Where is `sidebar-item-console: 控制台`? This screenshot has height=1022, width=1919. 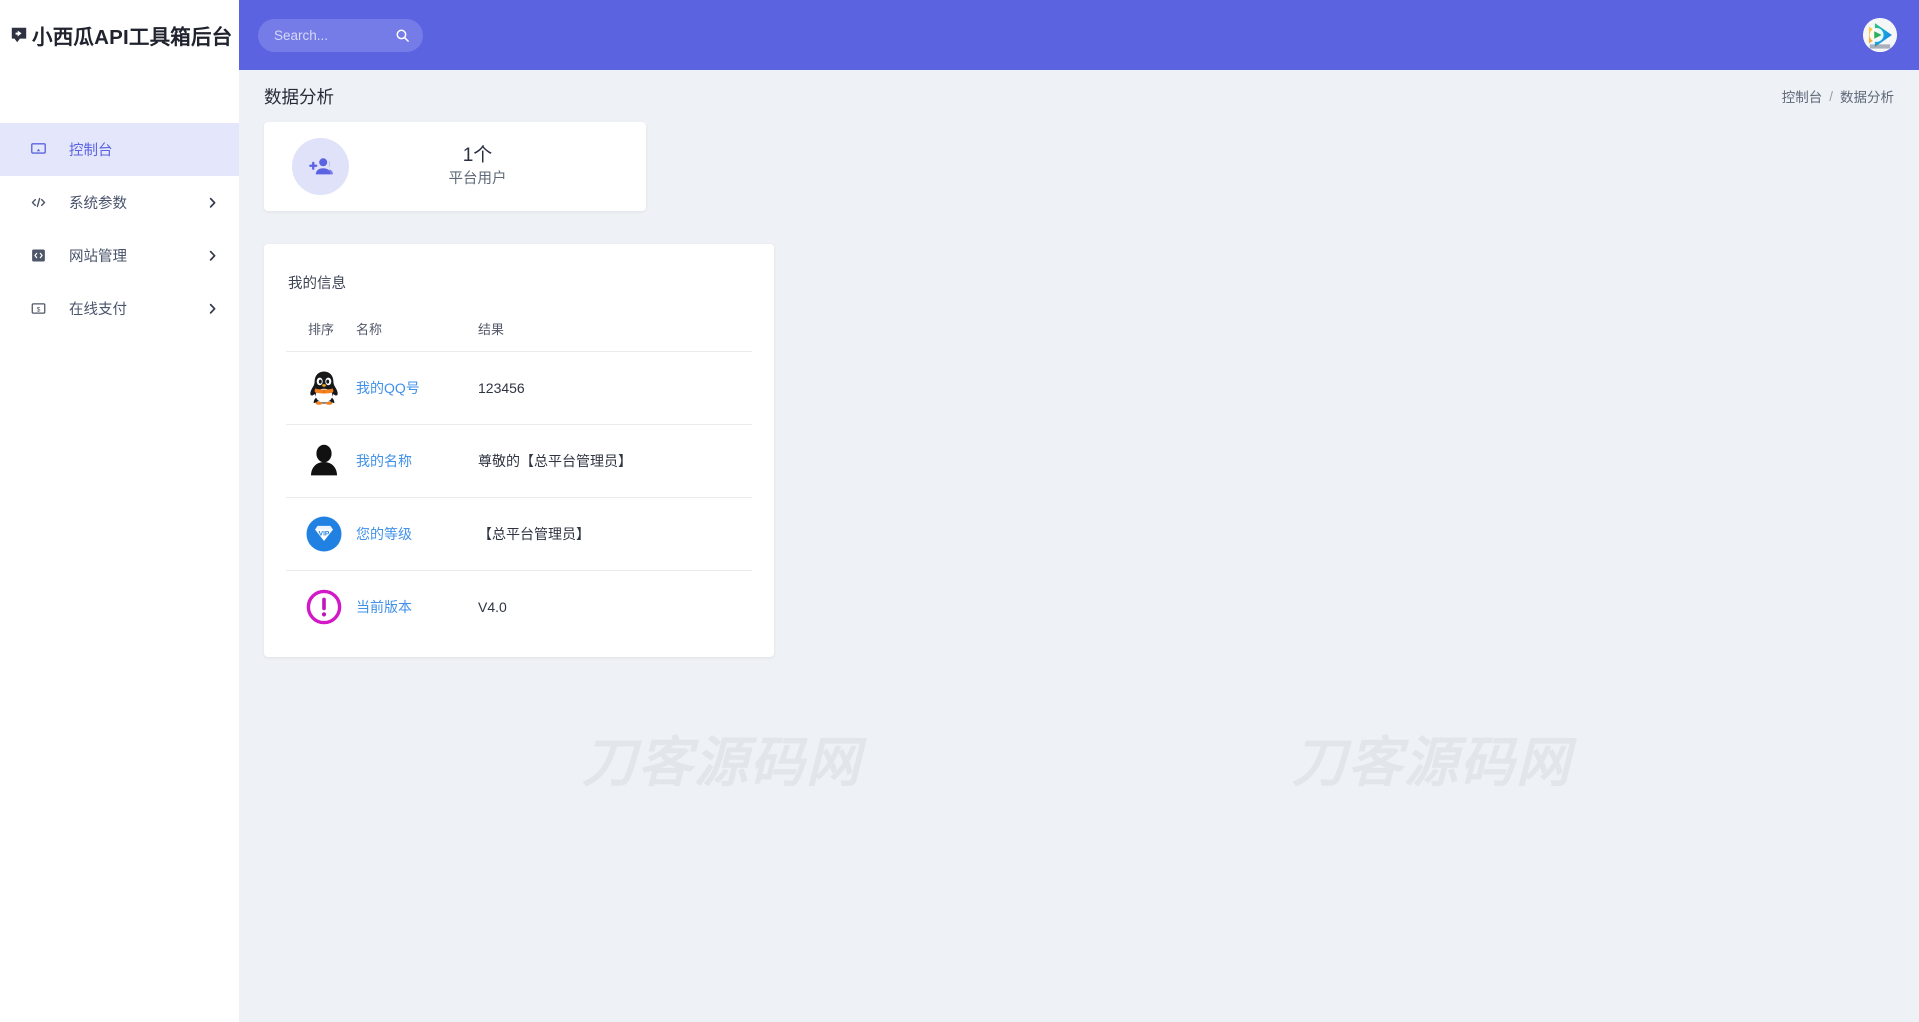
sidebar-item-console: 控制台 is located at coordinates (119, 149).